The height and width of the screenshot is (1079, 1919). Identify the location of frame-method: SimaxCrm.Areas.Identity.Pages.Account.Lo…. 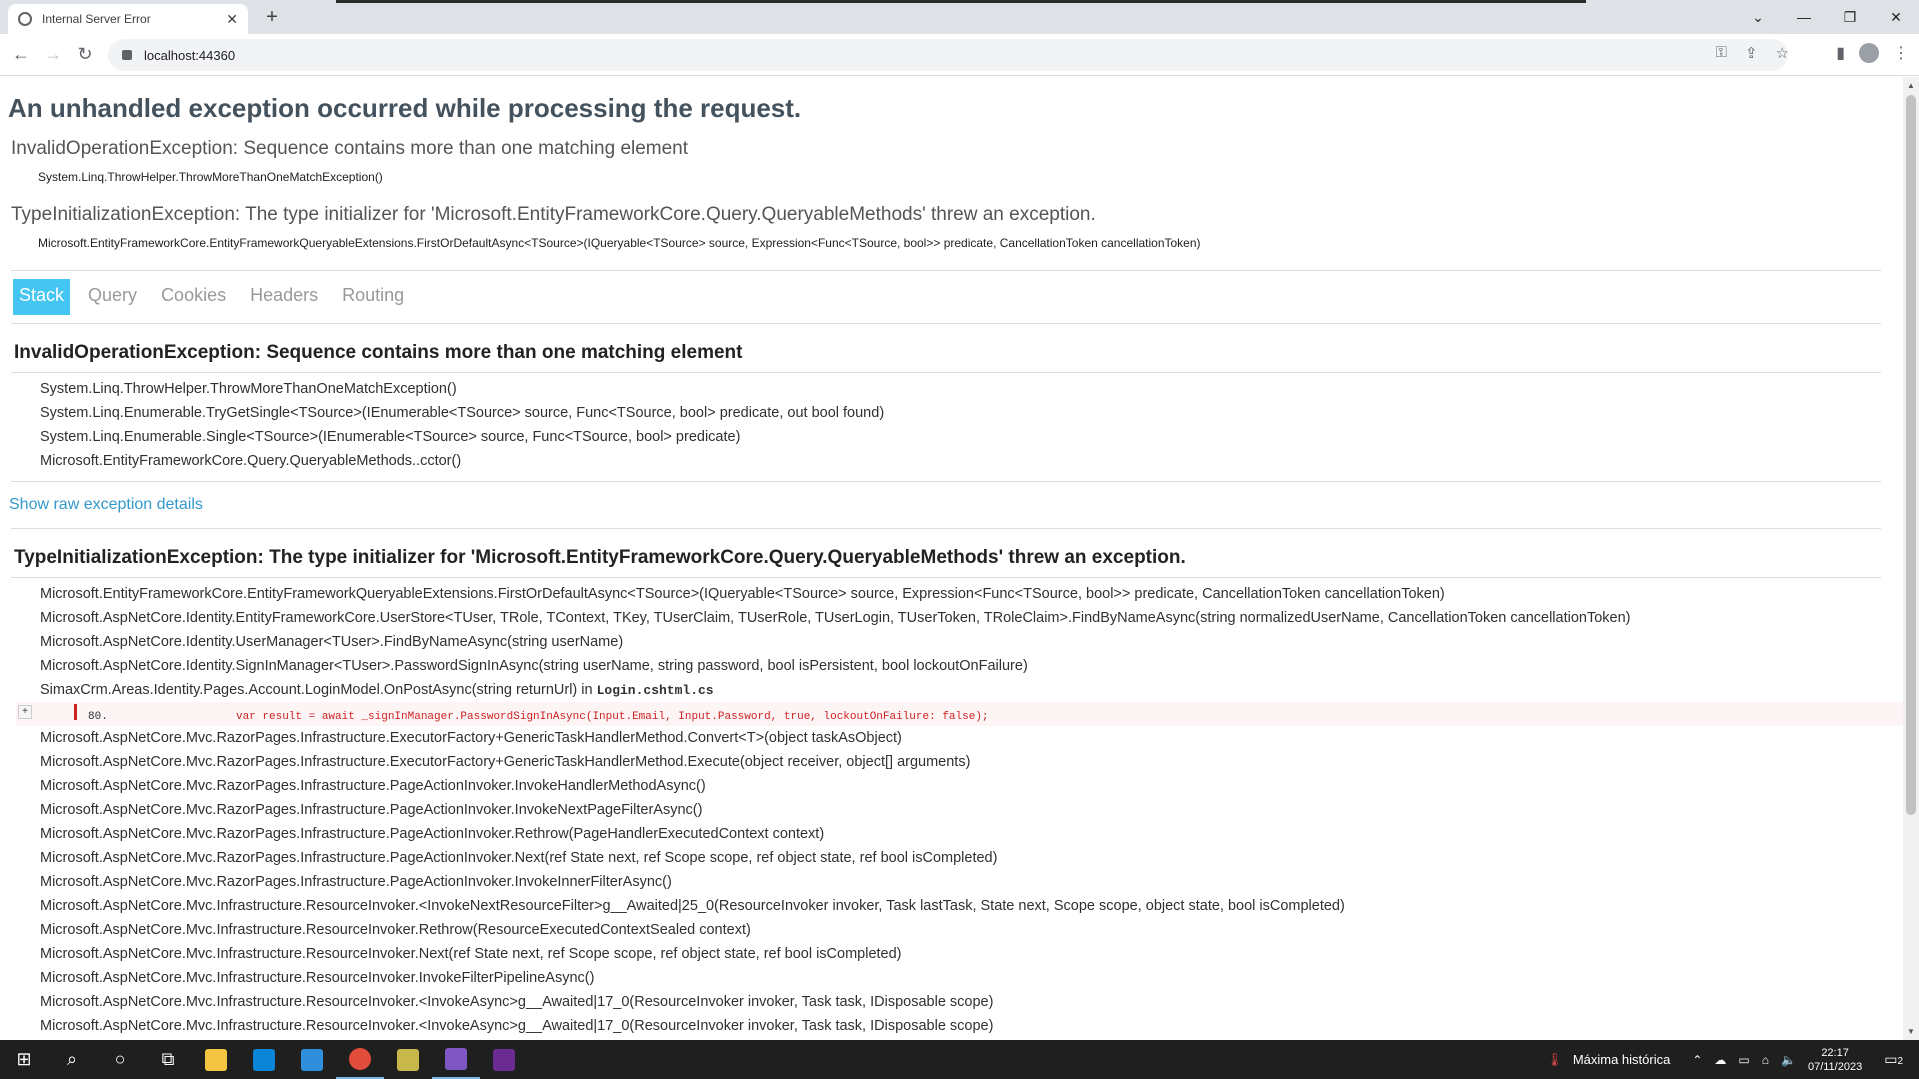
(318, 690).